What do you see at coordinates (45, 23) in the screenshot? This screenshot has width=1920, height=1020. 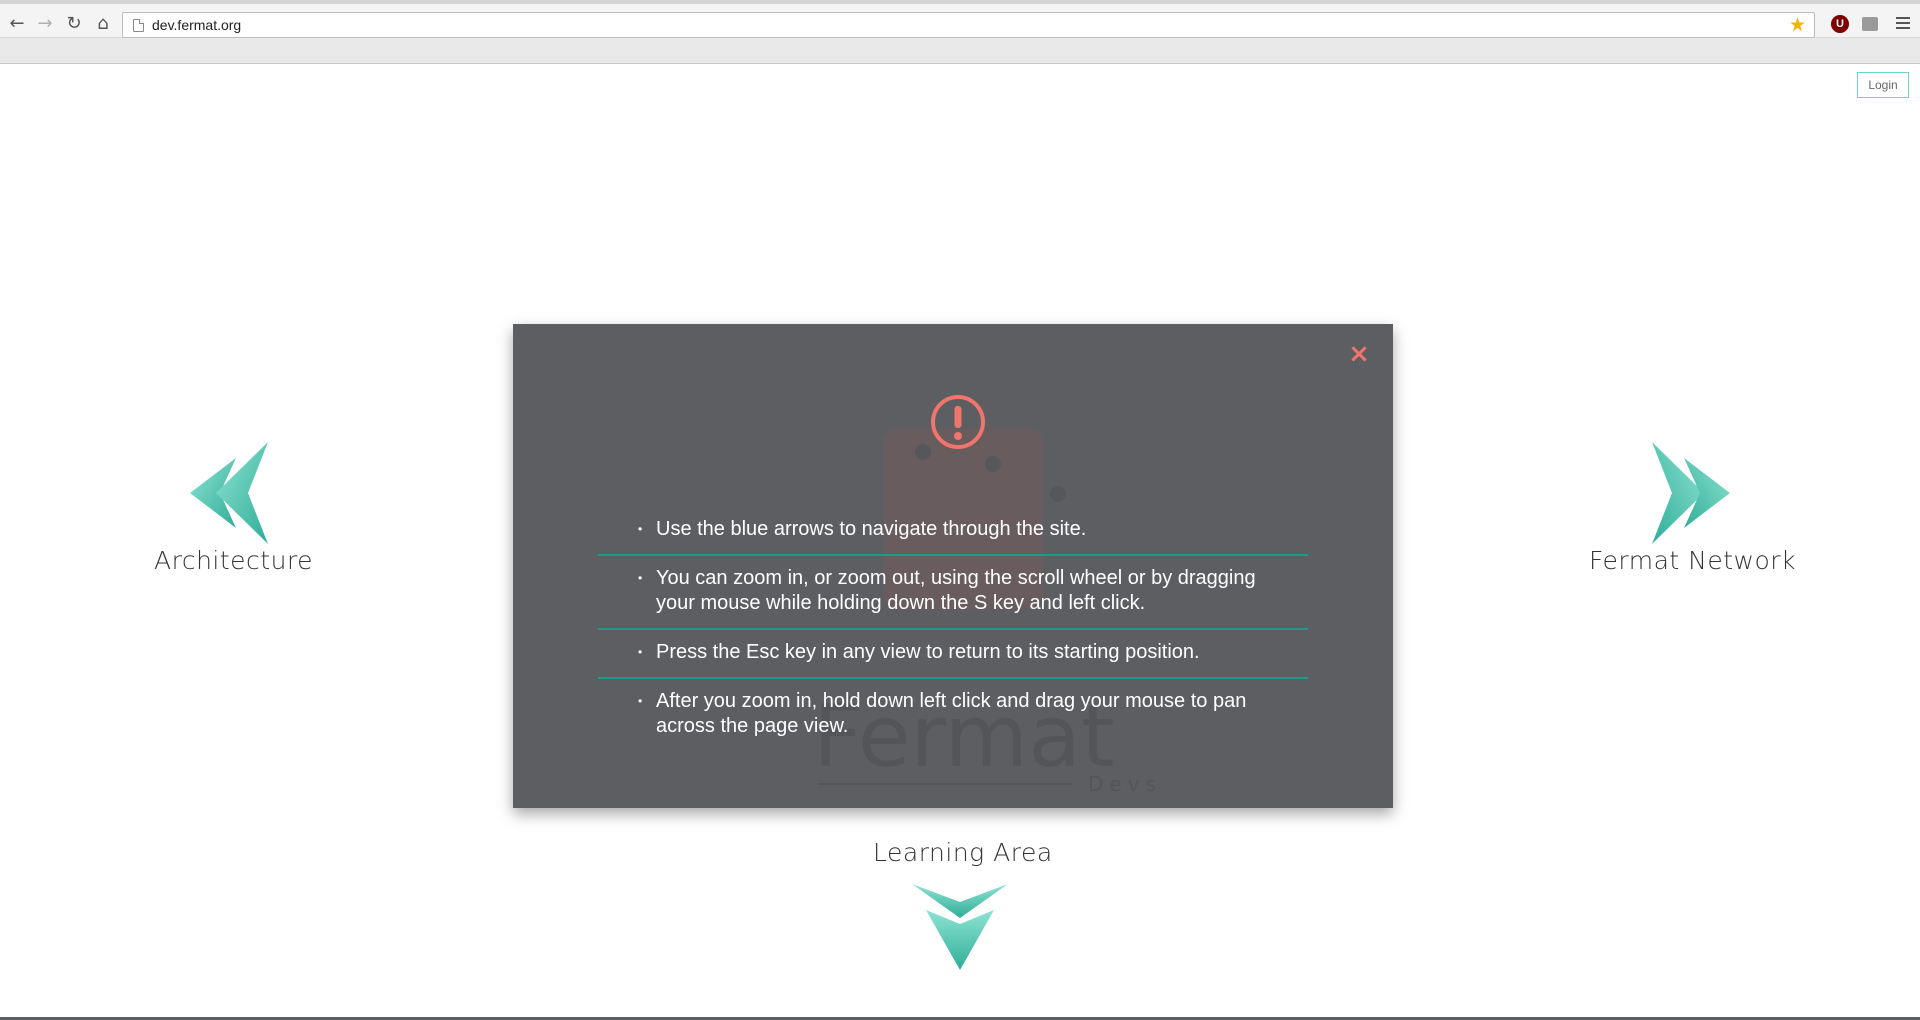 I see `forward-button: →` at bounding box center [45, 23].